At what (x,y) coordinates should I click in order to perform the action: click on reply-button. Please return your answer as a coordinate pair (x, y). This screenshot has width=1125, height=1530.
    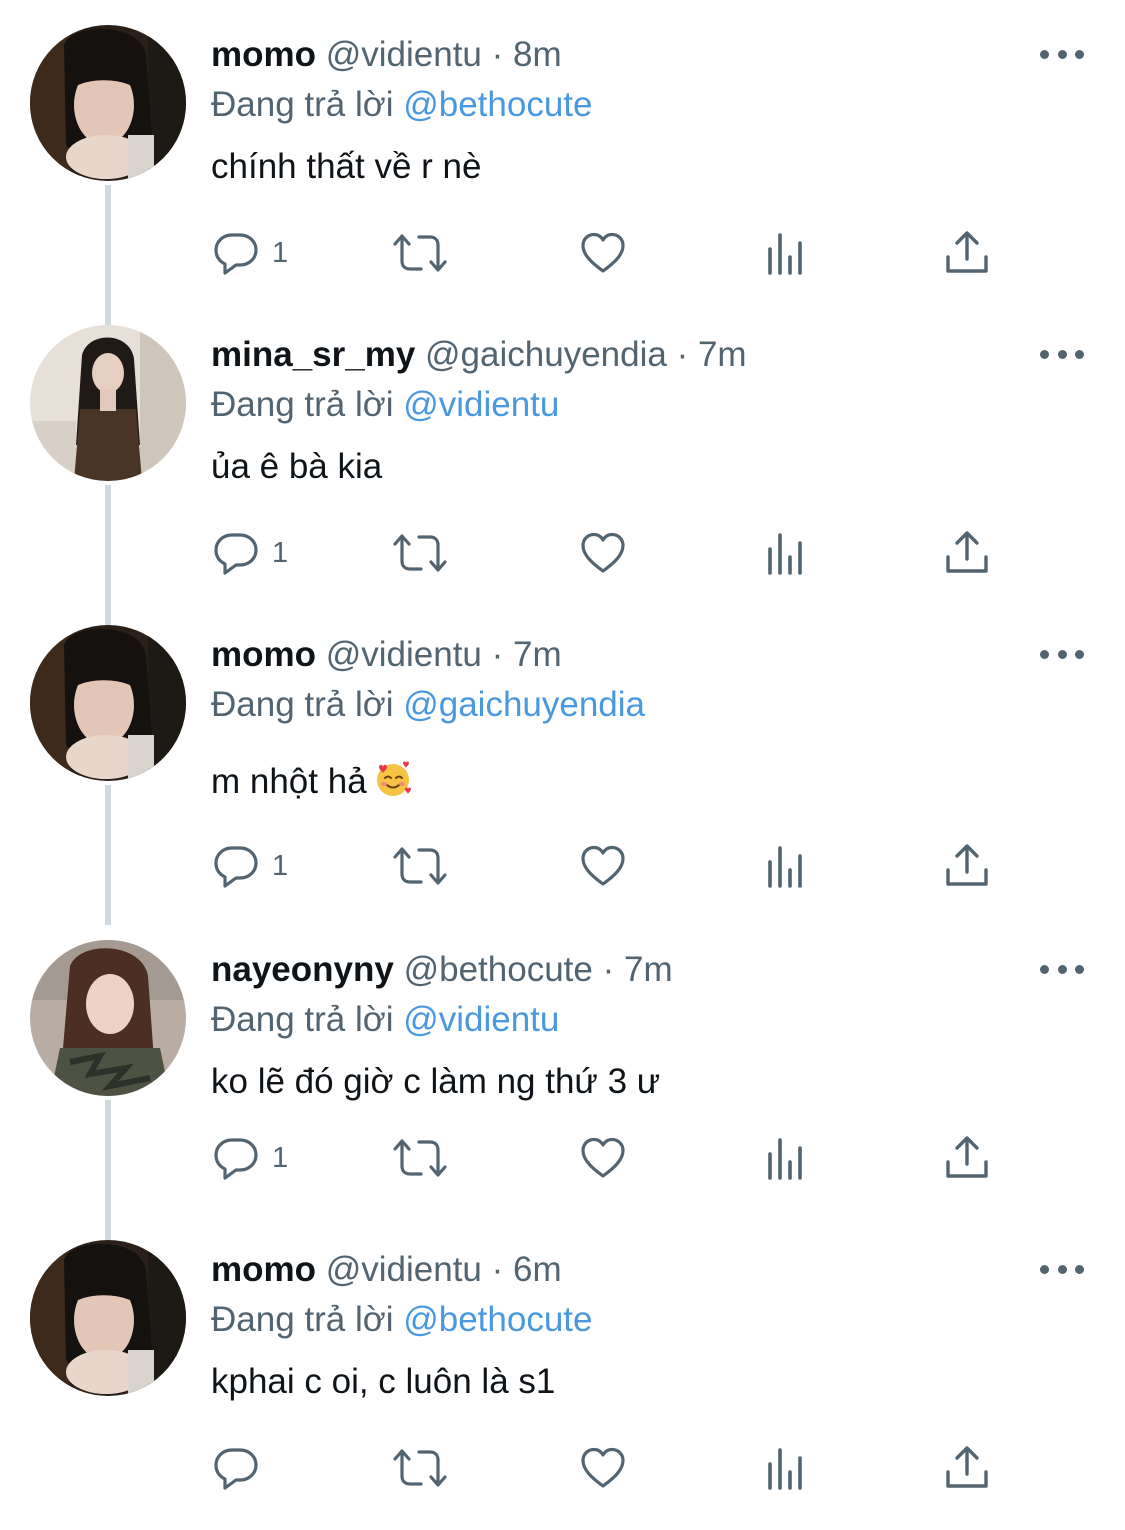
    Looking at the image, I should click on (236, 1468).